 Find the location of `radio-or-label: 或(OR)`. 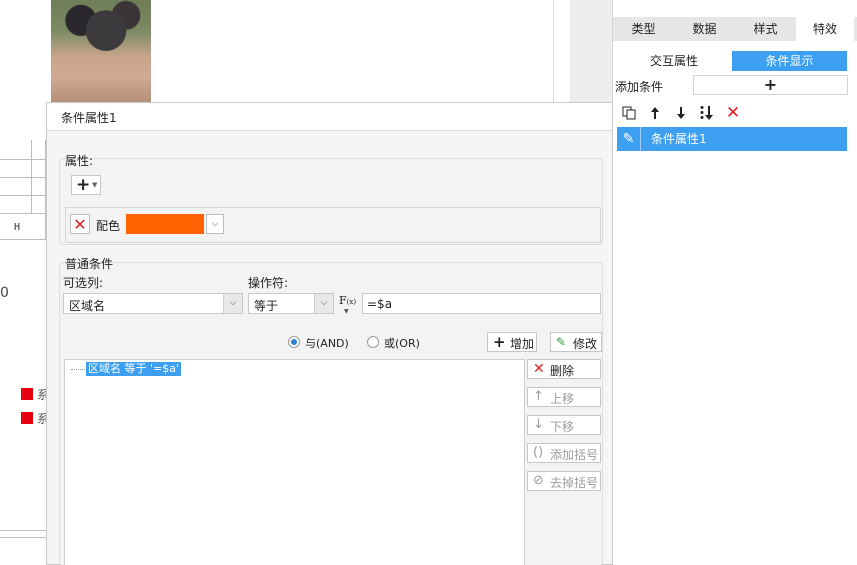

radio-or-label: 或(OR) is located at coordinates (402, 343).